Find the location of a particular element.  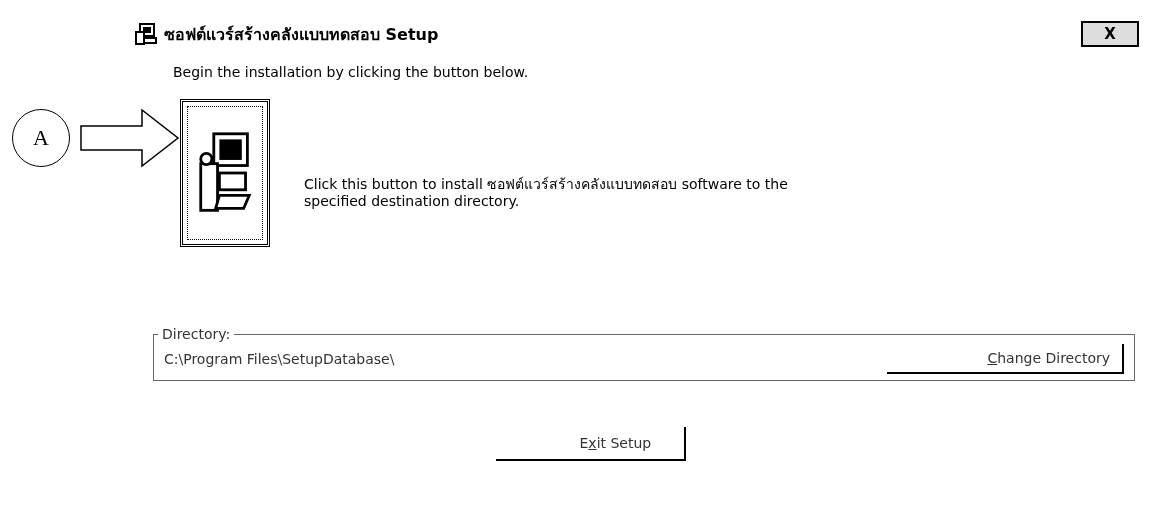

close-button: X is located at coordinates (1110, 34).